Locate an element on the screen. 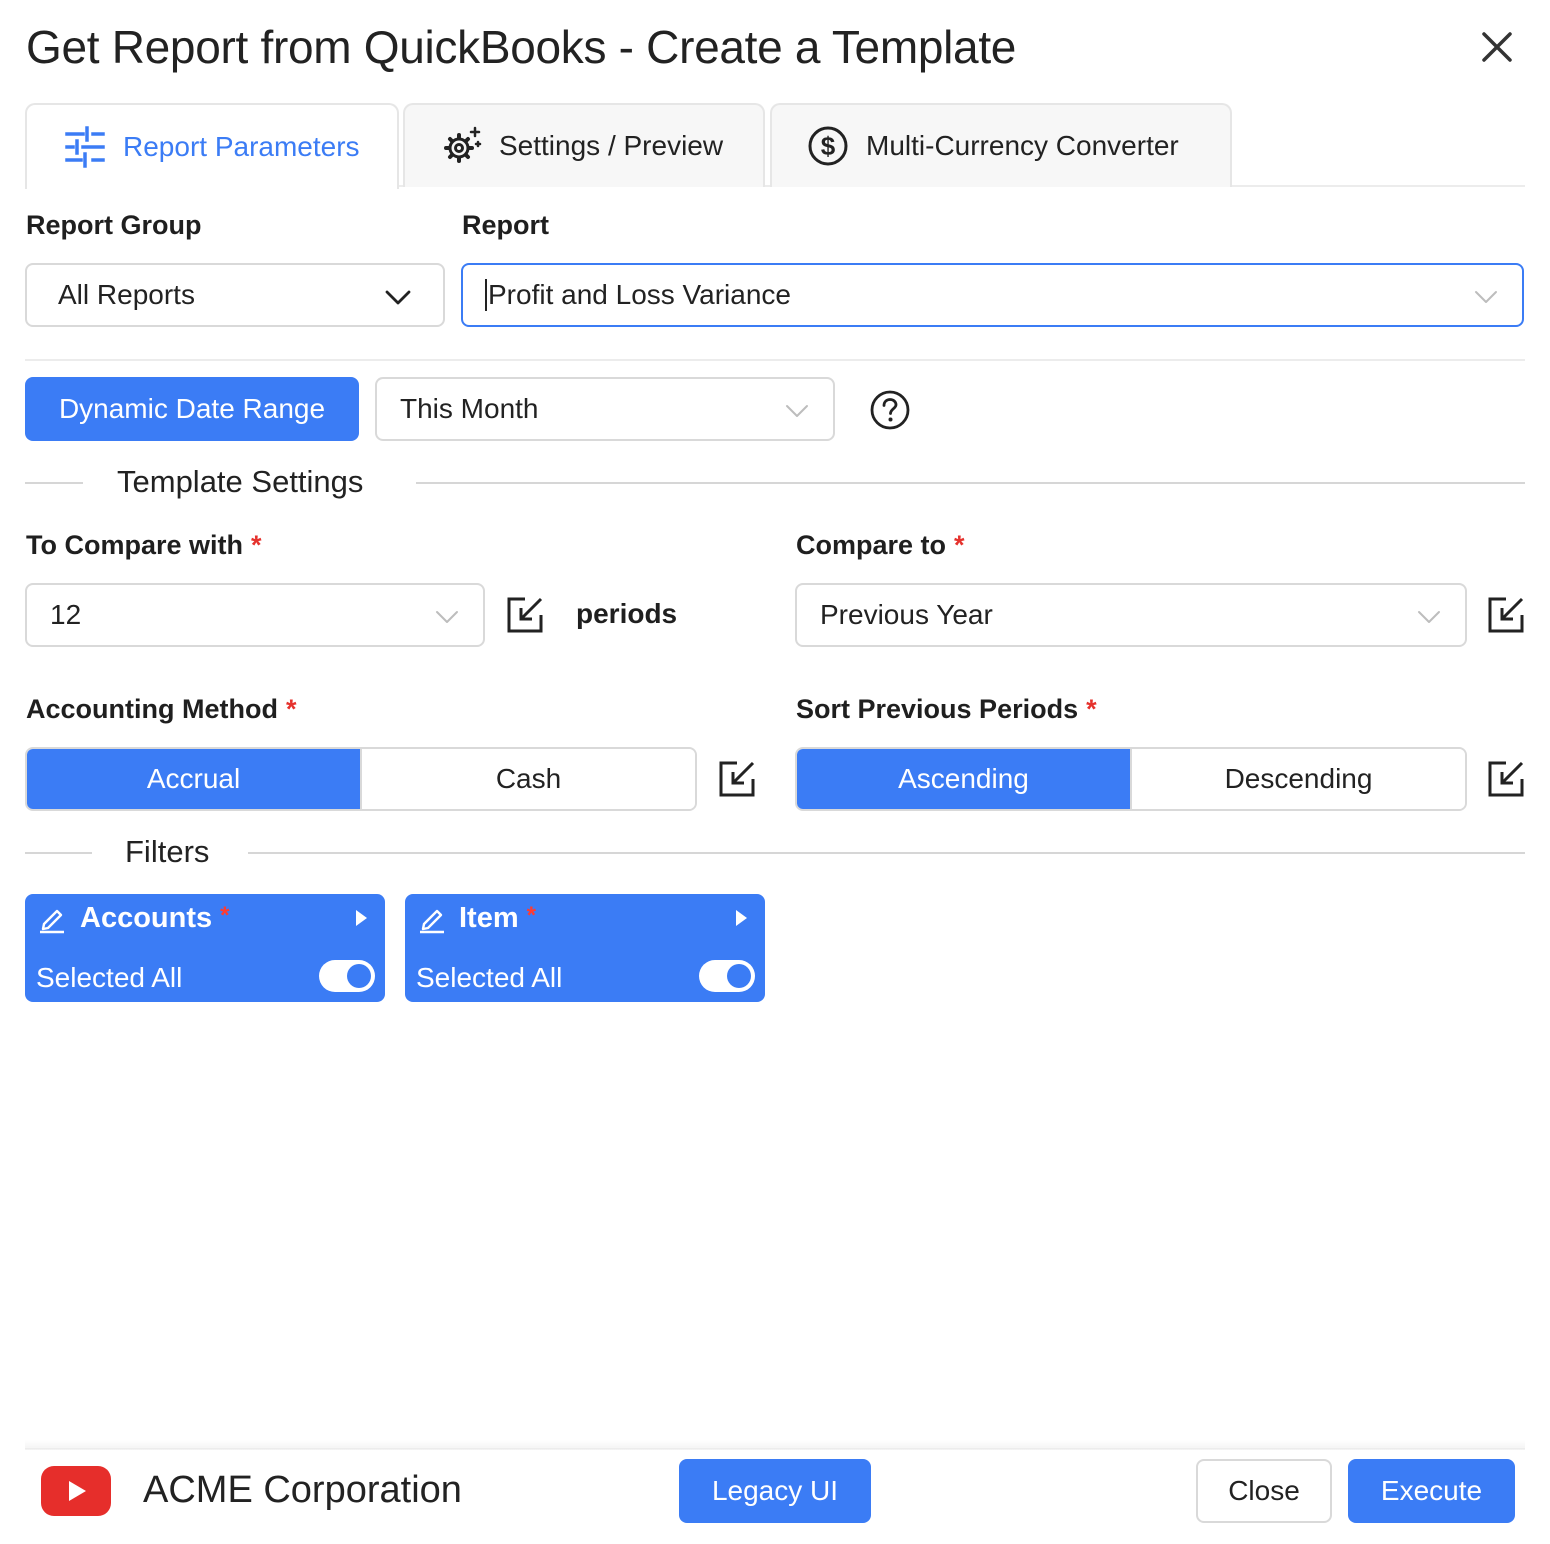 Image resolution: width=1550 pixels, height=1544 pixels. tab-label: Multi-Currency Converter is located at coordinates (1022, 145).